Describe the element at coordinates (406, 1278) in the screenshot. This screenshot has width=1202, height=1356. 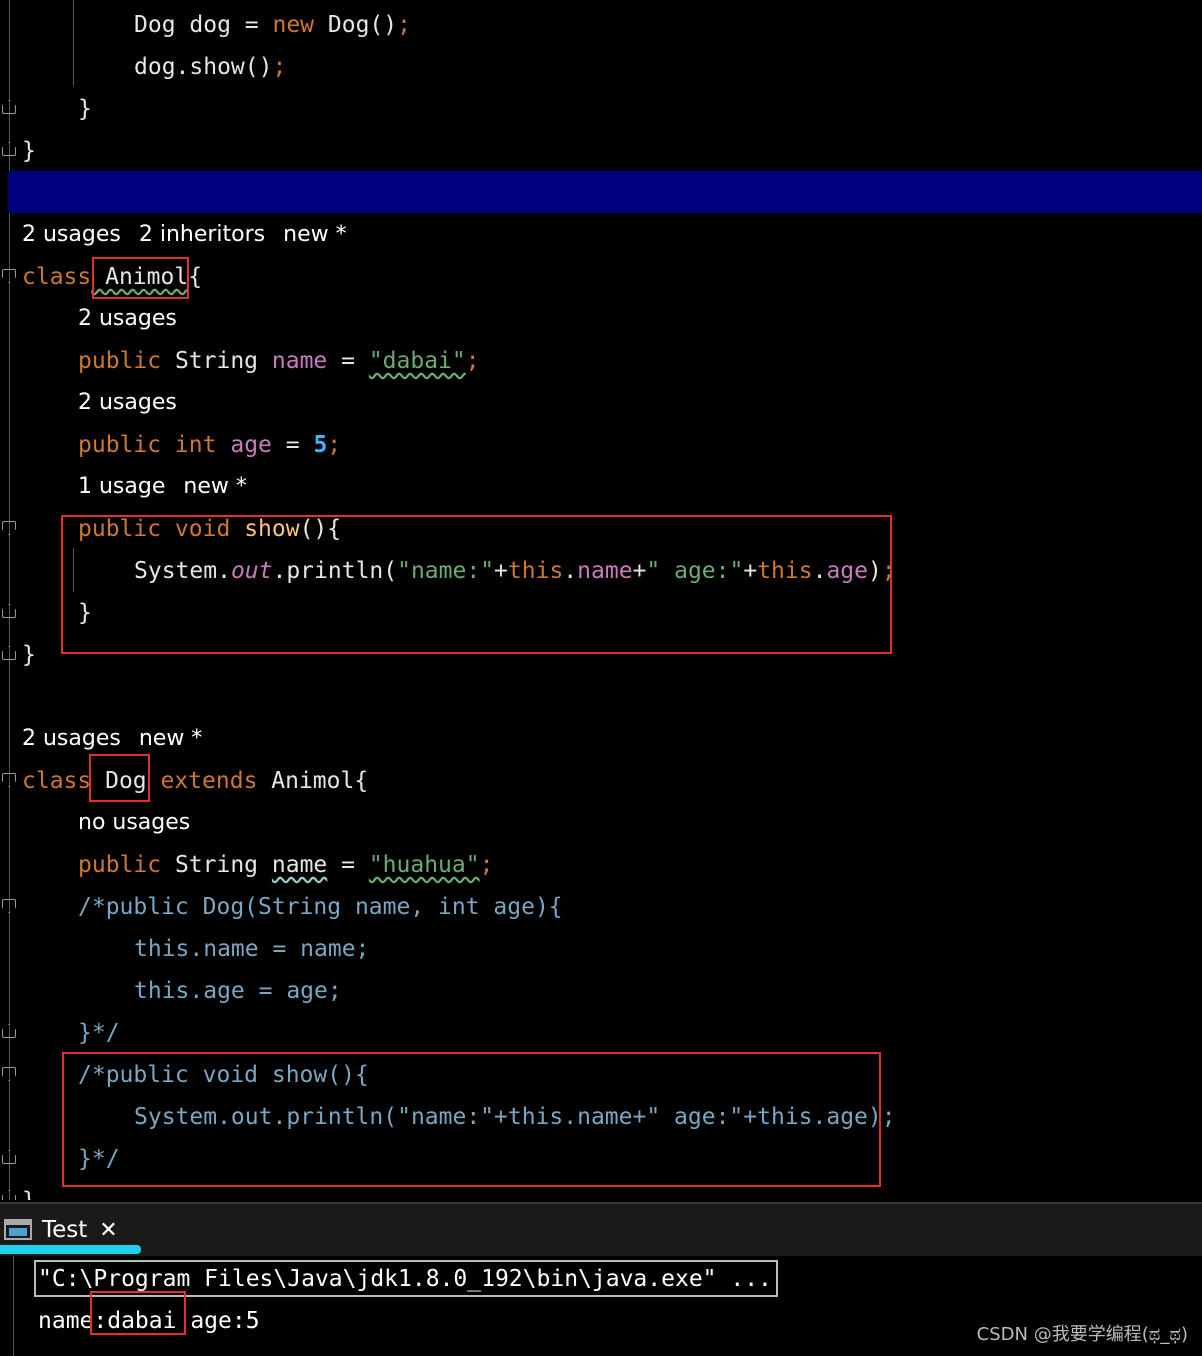
I see `command-highlight-box` at that location.